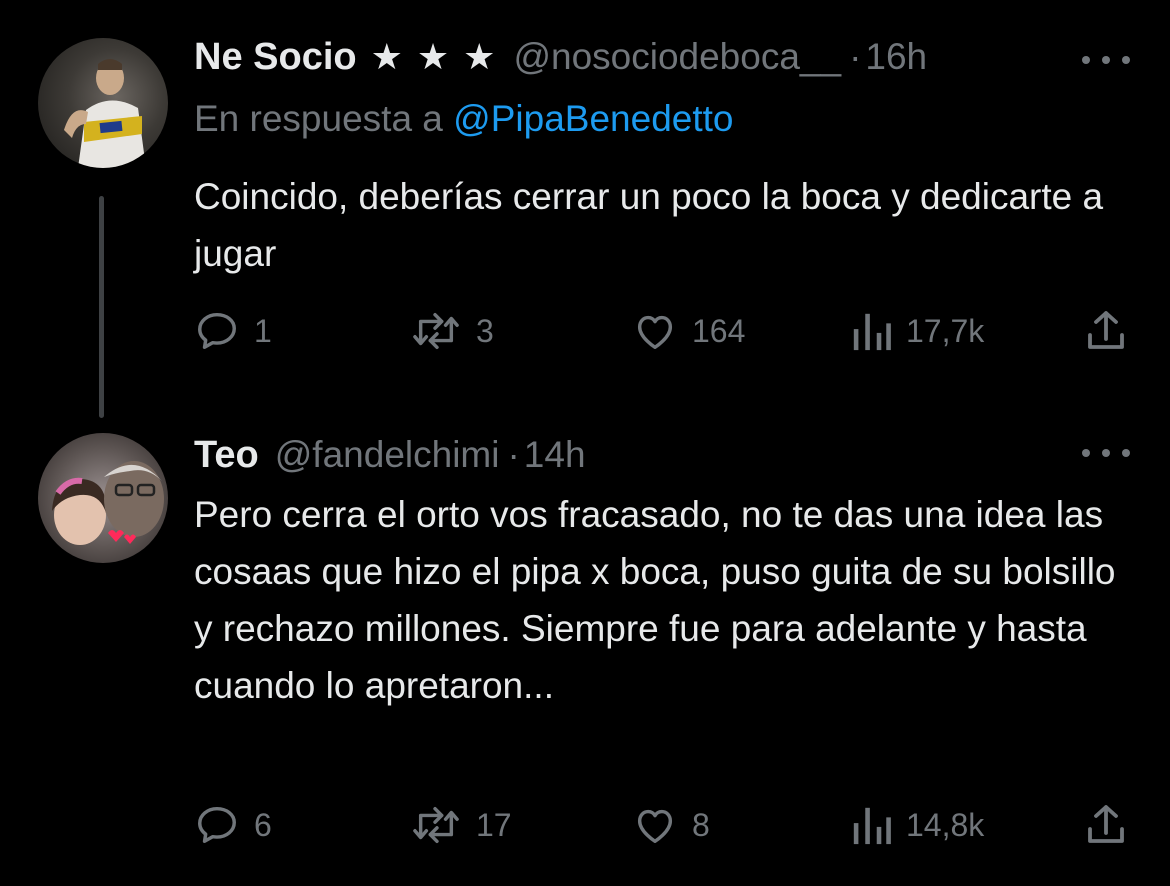 The width and height of the screenshot is (1170, 886). What do you see at coordinates (593, 118) in the screenshot?
I see `reply-mention-link: @PipaBenedetto` at bounding box center [593, 118].